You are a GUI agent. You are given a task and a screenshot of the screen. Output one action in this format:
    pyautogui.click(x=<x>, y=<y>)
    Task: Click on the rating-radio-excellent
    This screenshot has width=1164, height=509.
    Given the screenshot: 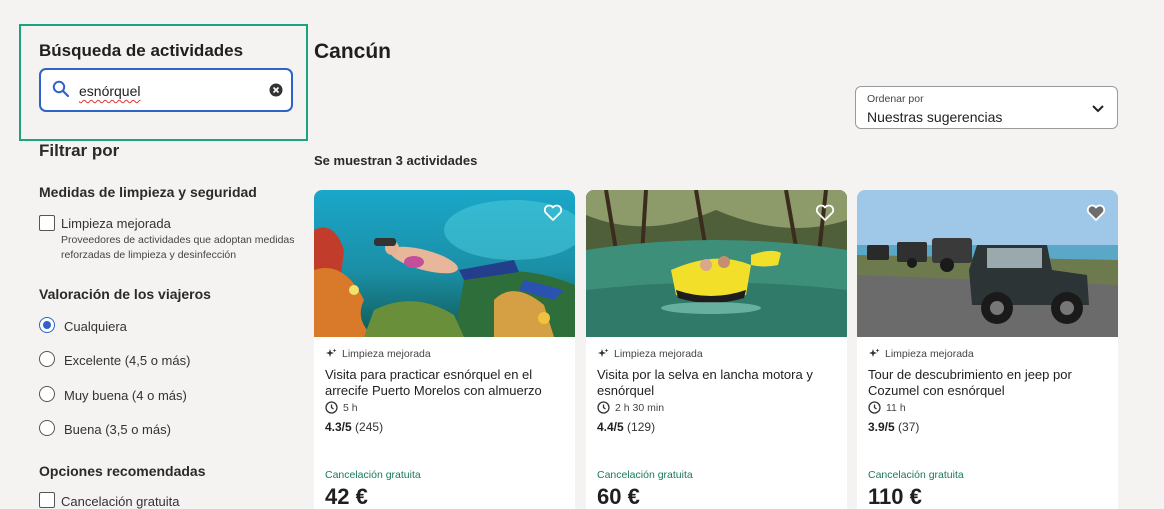 What is the action you would take?
    pyautogui.click(x=47, y=359)
    